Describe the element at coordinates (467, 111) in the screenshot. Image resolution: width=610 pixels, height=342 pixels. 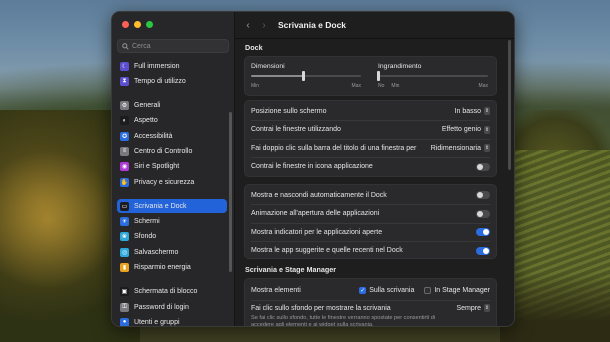
I see `setting-popup-value: In basso` at that location.